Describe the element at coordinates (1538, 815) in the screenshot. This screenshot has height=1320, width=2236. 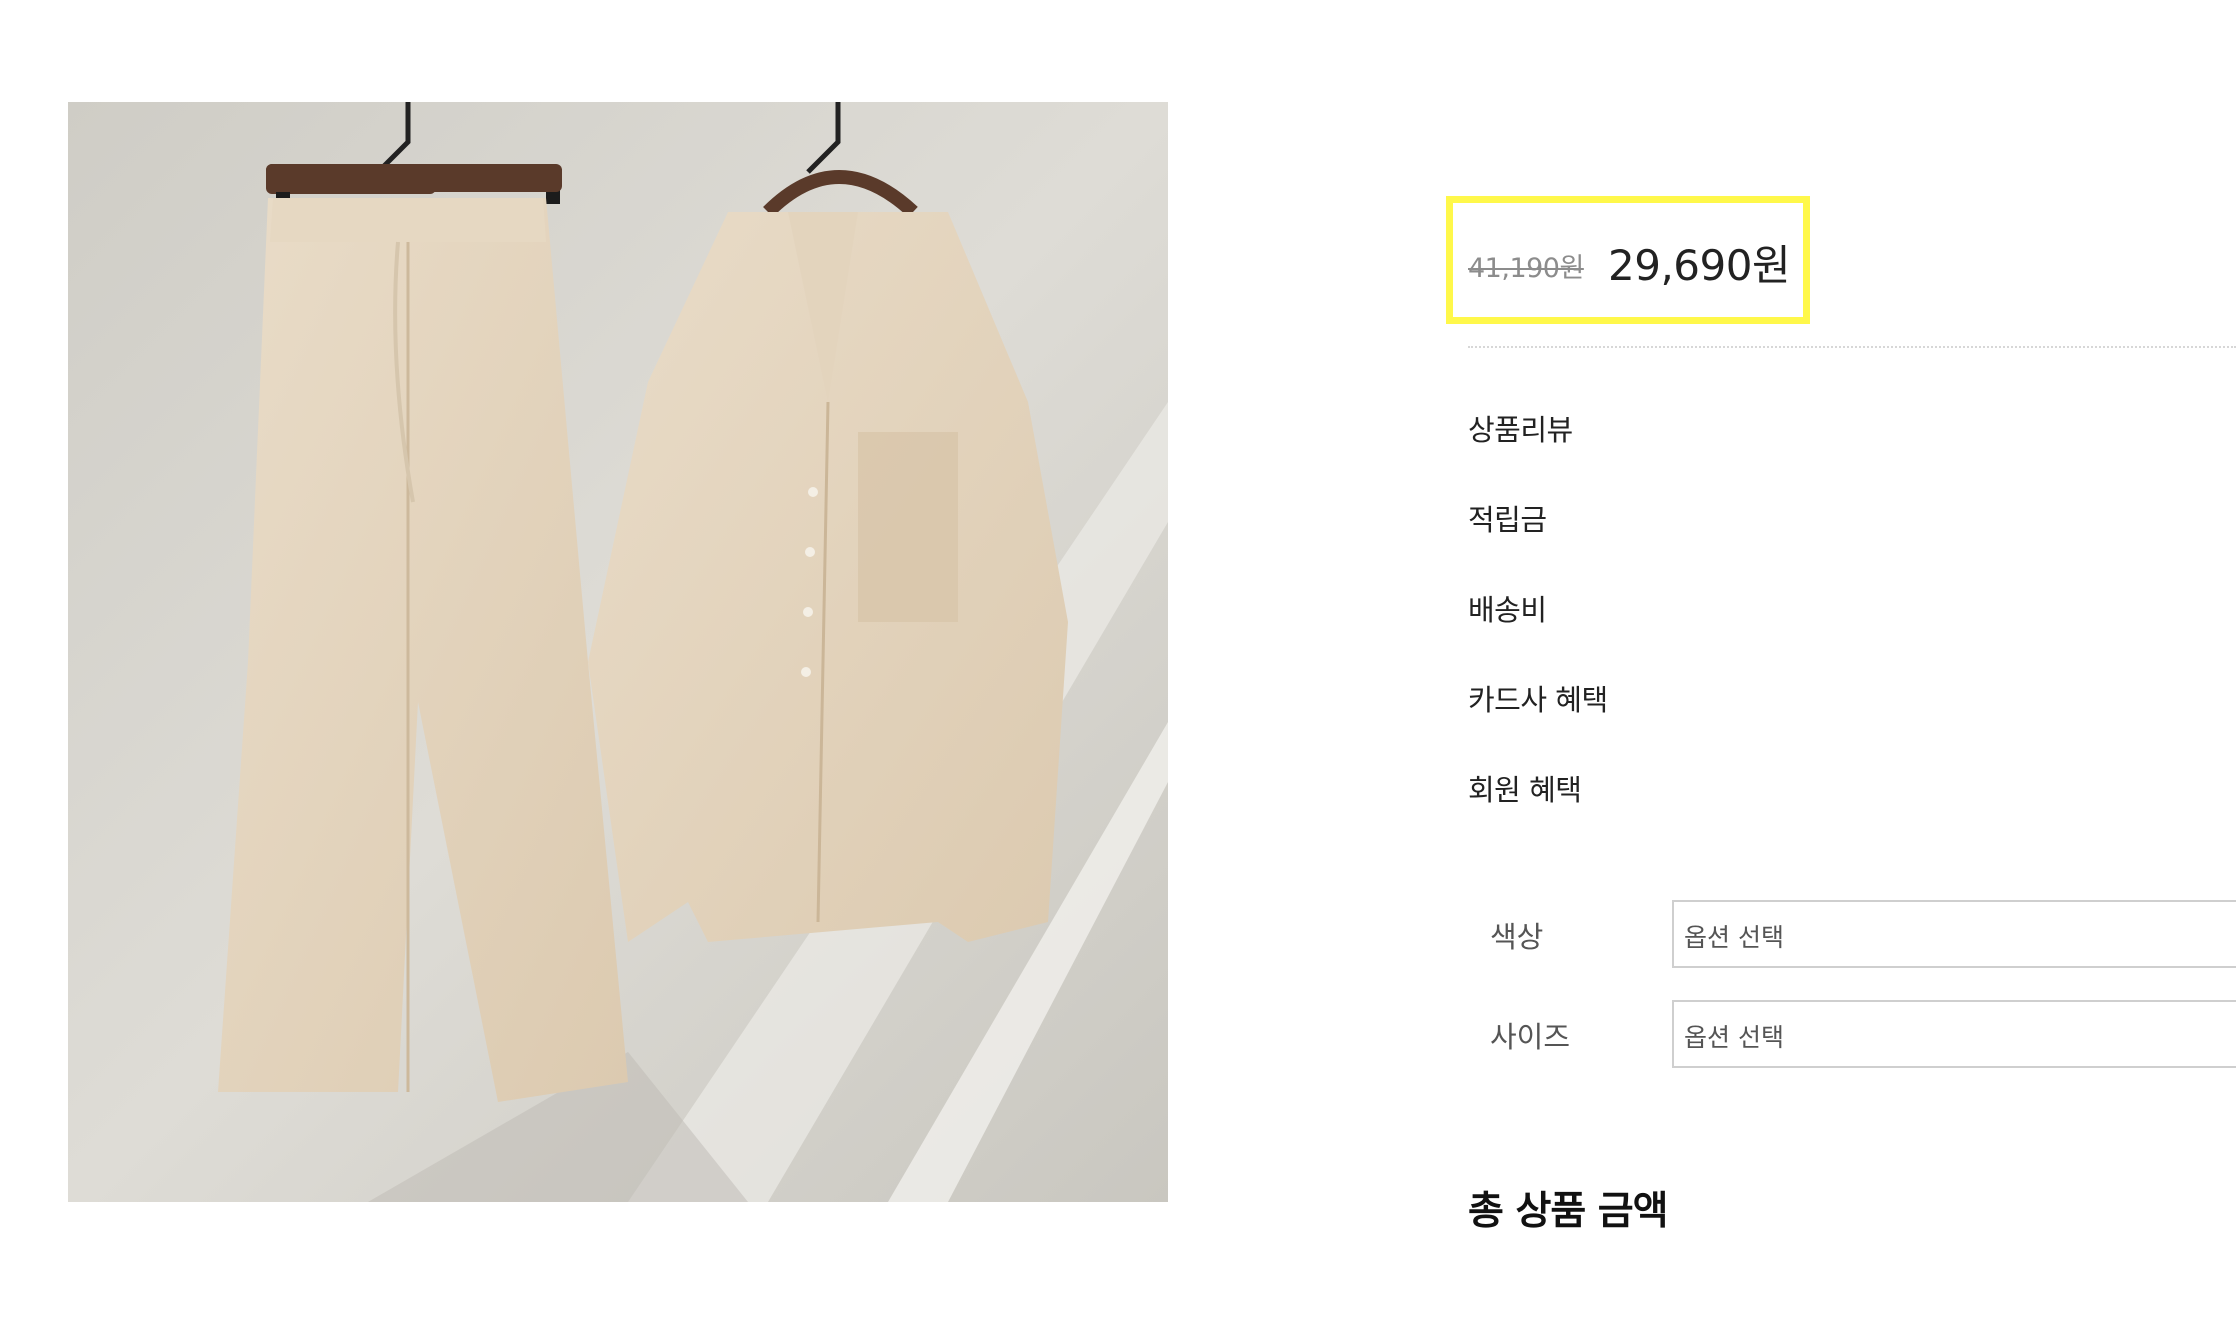
I see `detail-row-member-benefits: 회원 혜택` at that location.